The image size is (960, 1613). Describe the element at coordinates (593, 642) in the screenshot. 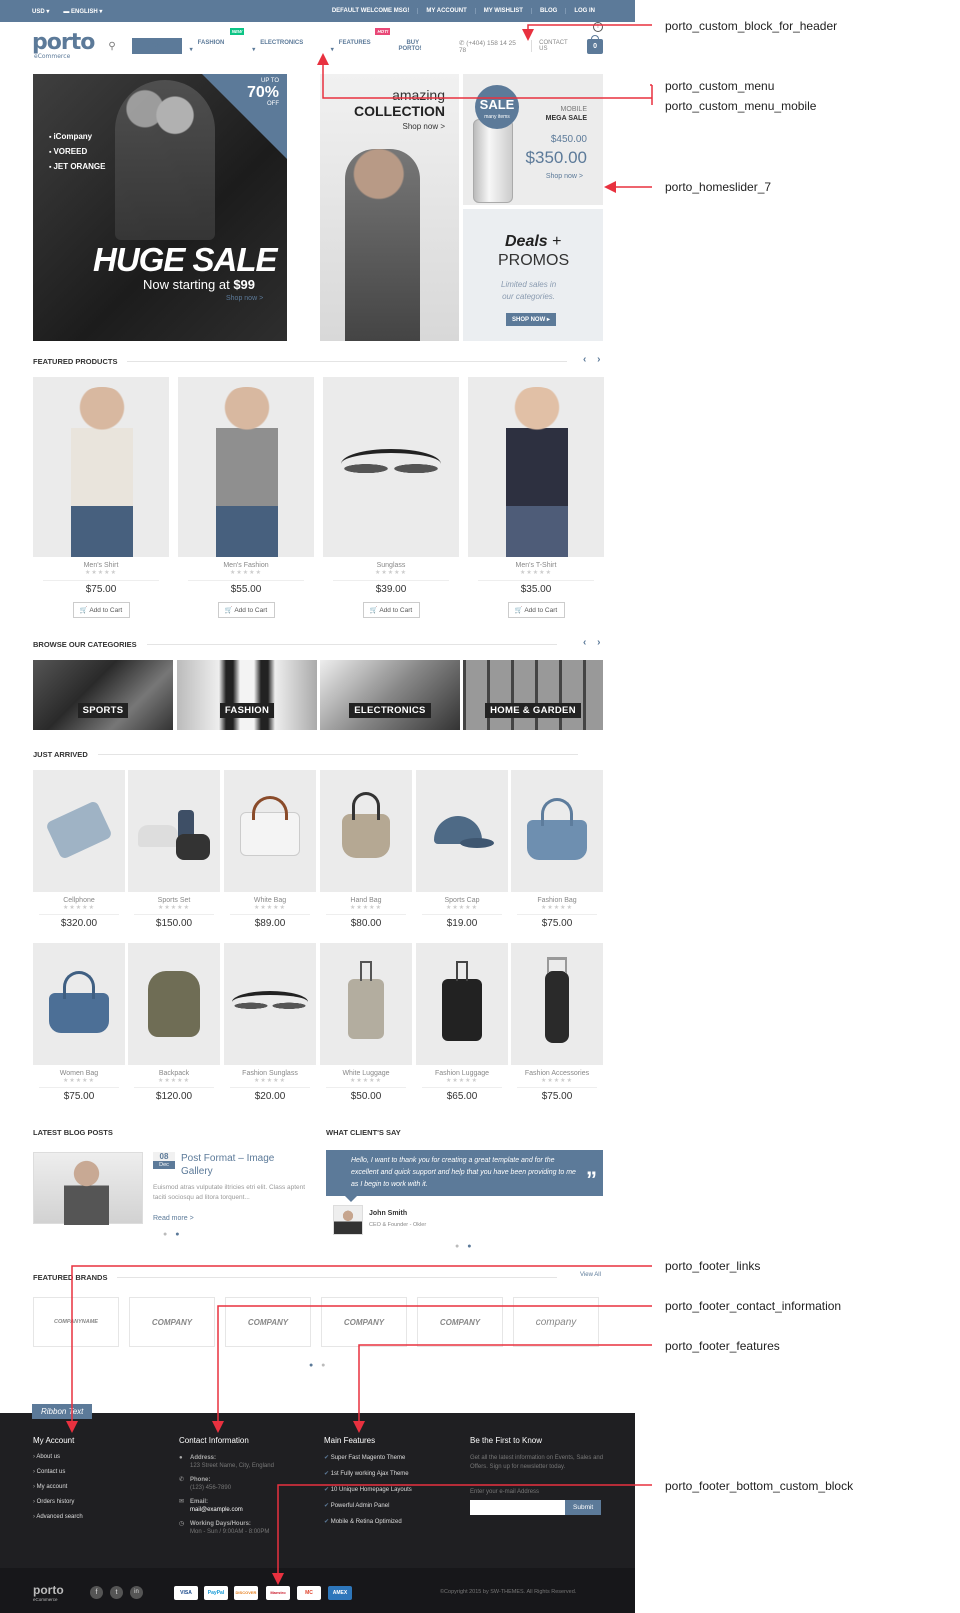

I see `categories-nav-arrows: ‹ ›` at that location.